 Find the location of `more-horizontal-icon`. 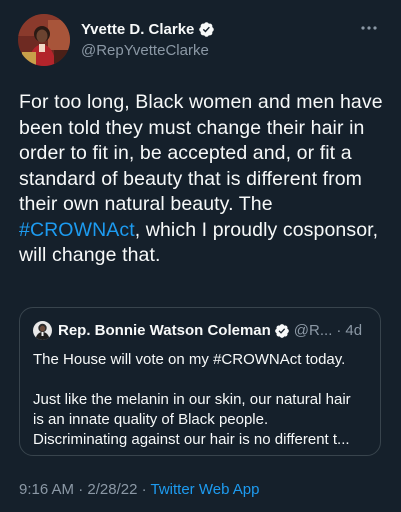

more-horizontal-icon is located at coordinates (369, 28).